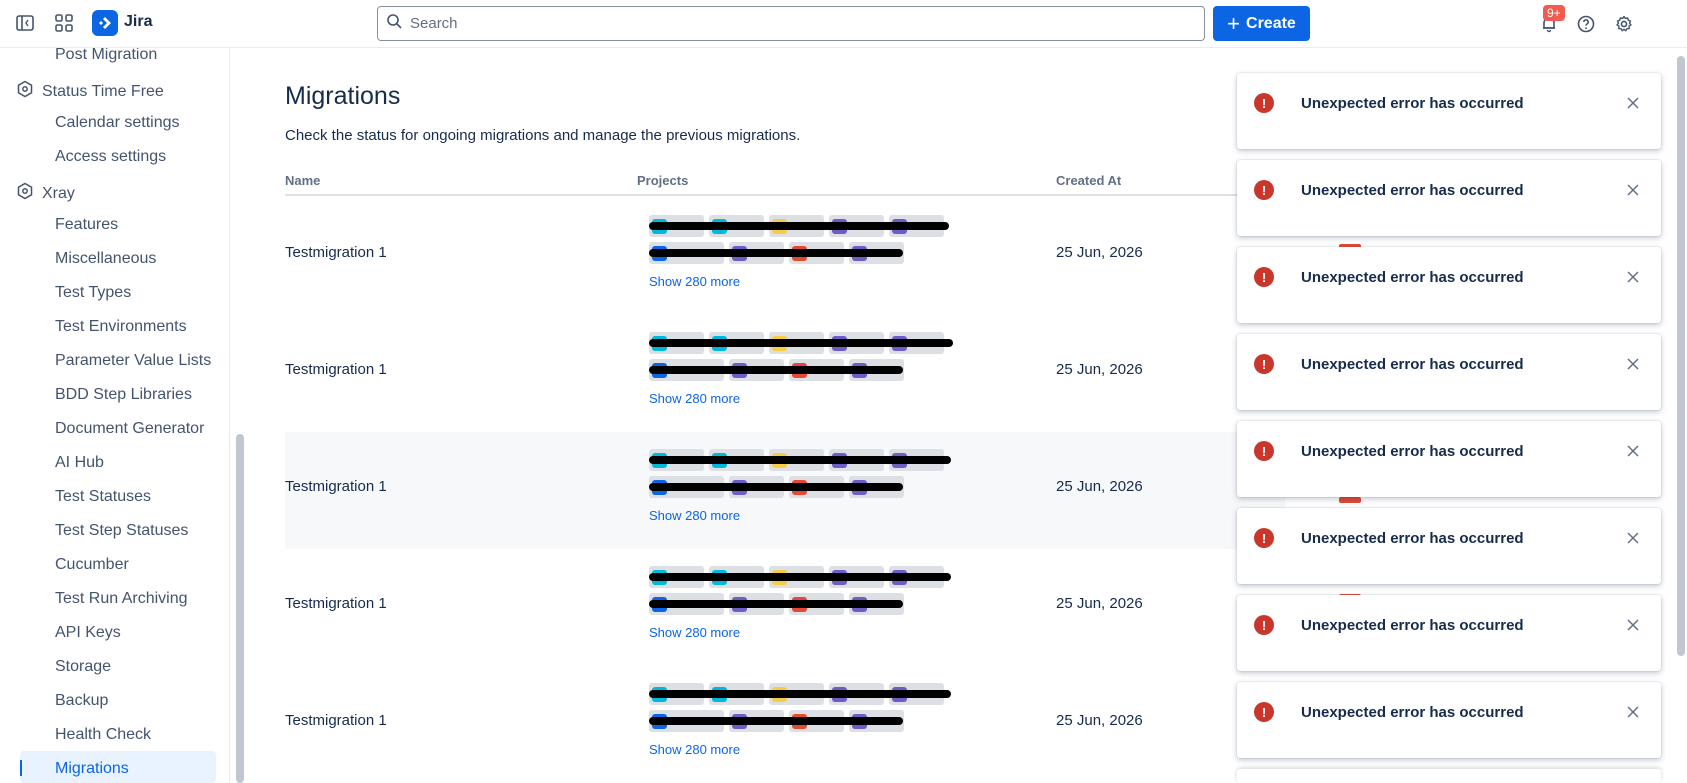 The width and height of the screenshot is (1687, 783). Describe the element at coordinates (86, 225) in the screenshot. I see `sidebar-item-features: Features` at that location.